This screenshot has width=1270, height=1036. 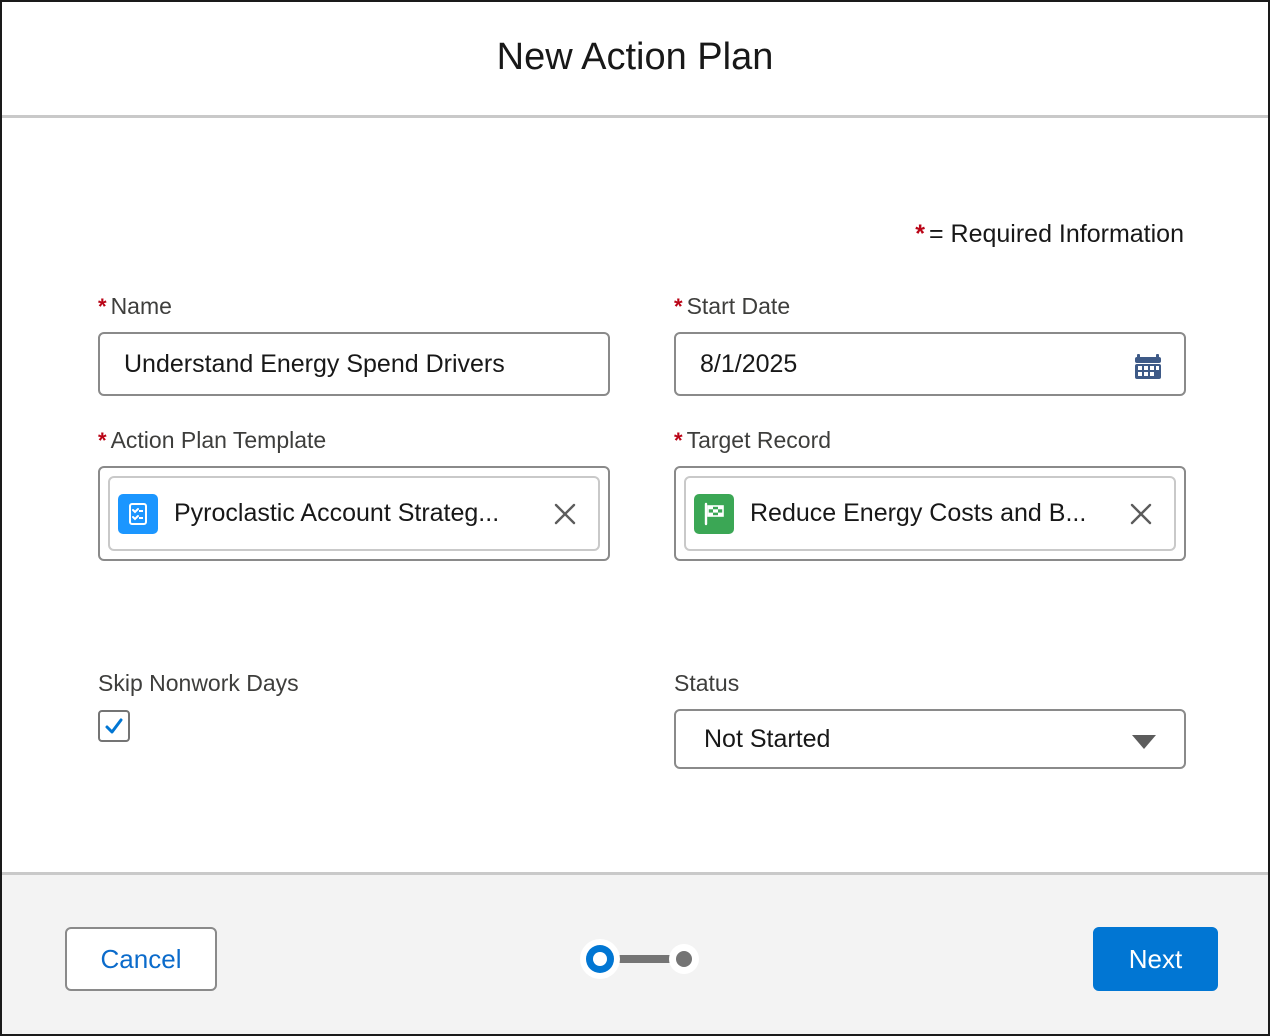 What do you see at coordinates (1148, 366) in the screenshot?
I see `calendar-icon` at bounding box center [1148, 366].